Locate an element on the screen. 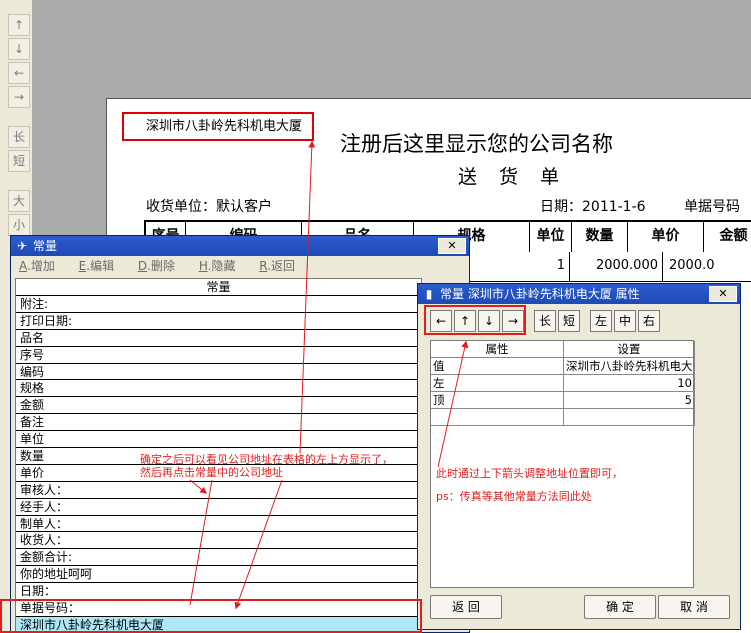 This screenshot has width=751, height=633. menu-label: .编辑 is located at coordinates (100, 266).